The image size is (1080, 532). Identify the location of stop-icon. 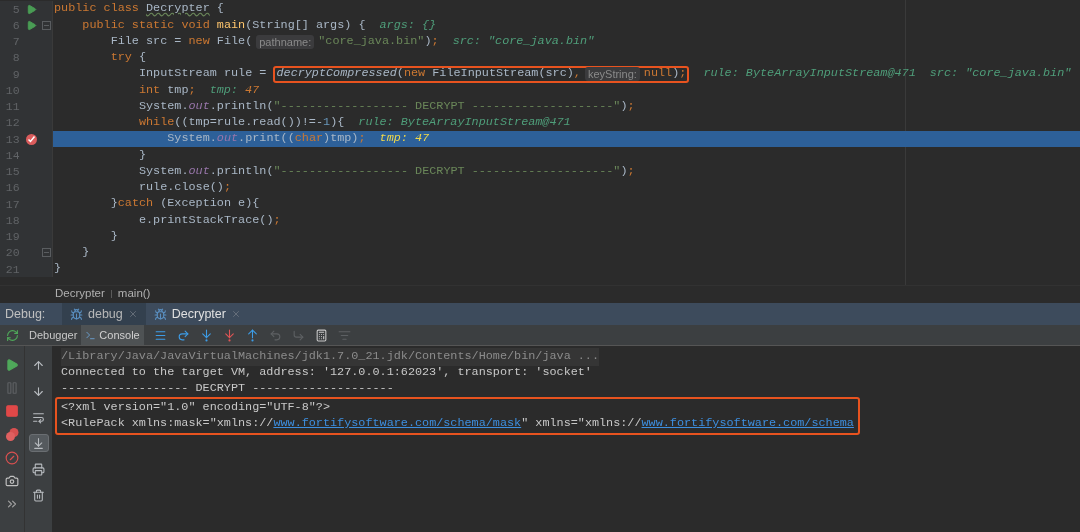
(12, 411).